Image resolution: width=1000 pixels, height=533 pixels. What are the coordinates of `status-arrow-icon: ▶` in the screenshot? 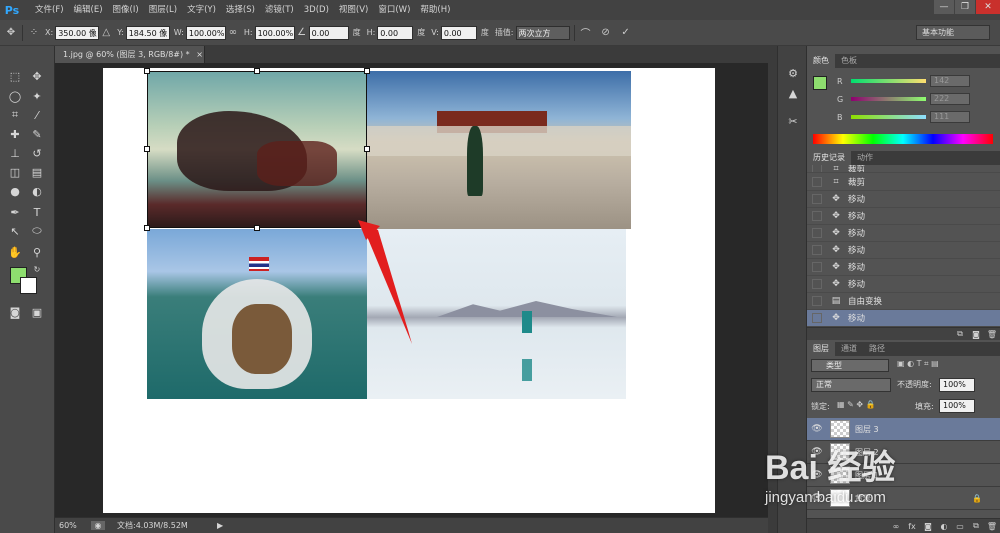 It's located at (222, 525).